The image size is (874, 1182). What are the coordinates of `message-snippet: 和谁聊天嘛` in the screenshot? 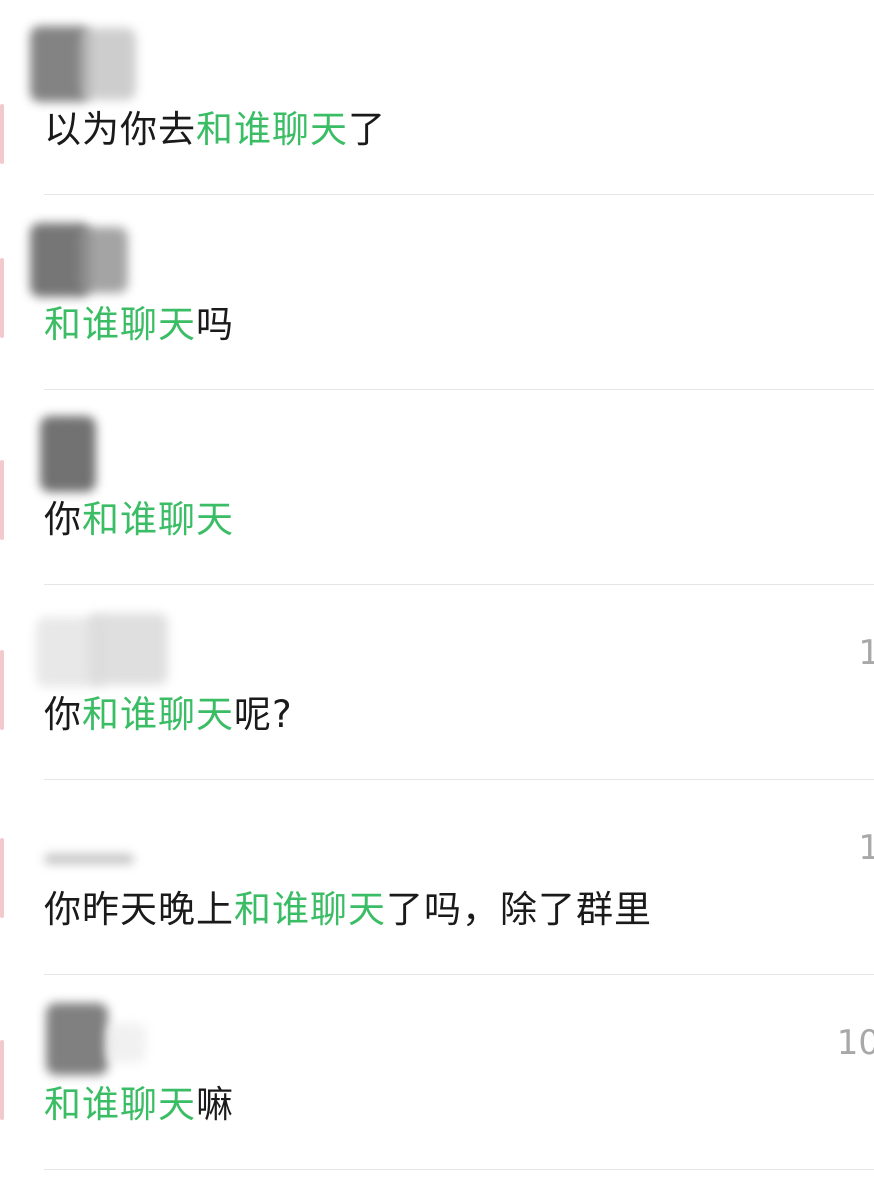 It's located at (139, 1105).